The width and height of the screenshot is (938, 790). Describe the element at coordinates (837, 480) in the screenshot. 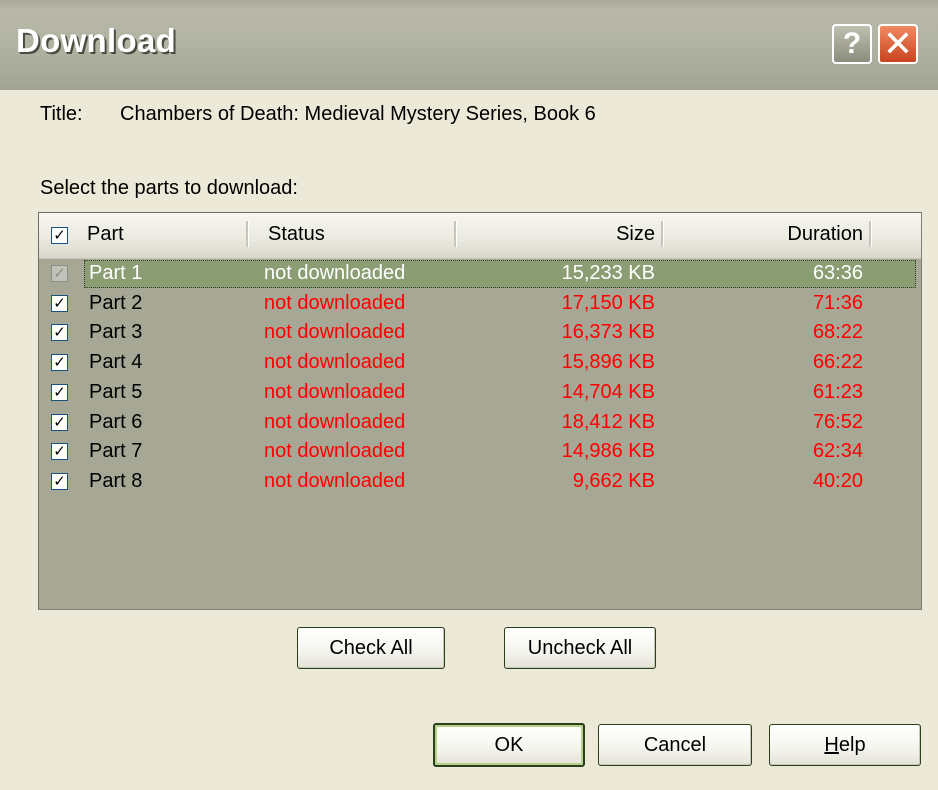

I see `duration-cell: 40:20` at that location.